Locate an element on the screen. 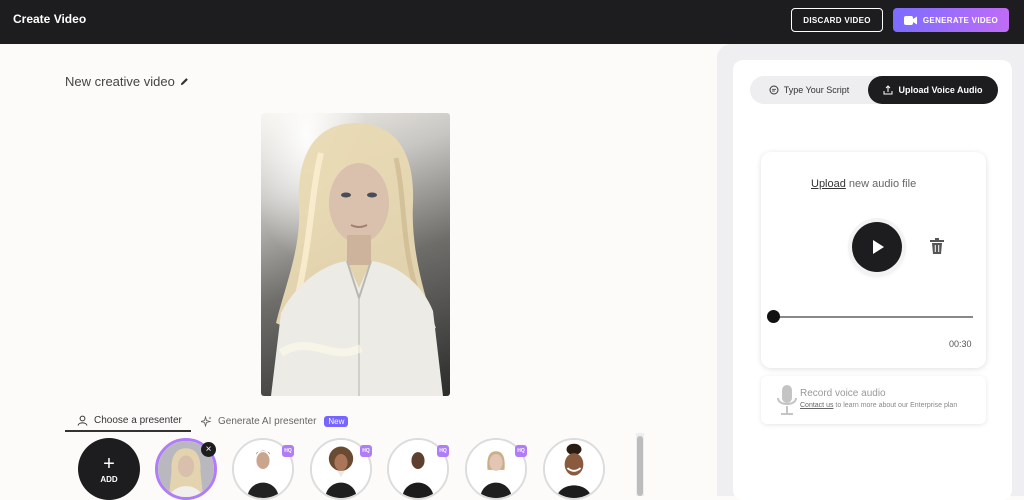 The width and height of the screenshot is (1024, 500). record-voice-title: Record voice audio is located at coordinates (843, 393).